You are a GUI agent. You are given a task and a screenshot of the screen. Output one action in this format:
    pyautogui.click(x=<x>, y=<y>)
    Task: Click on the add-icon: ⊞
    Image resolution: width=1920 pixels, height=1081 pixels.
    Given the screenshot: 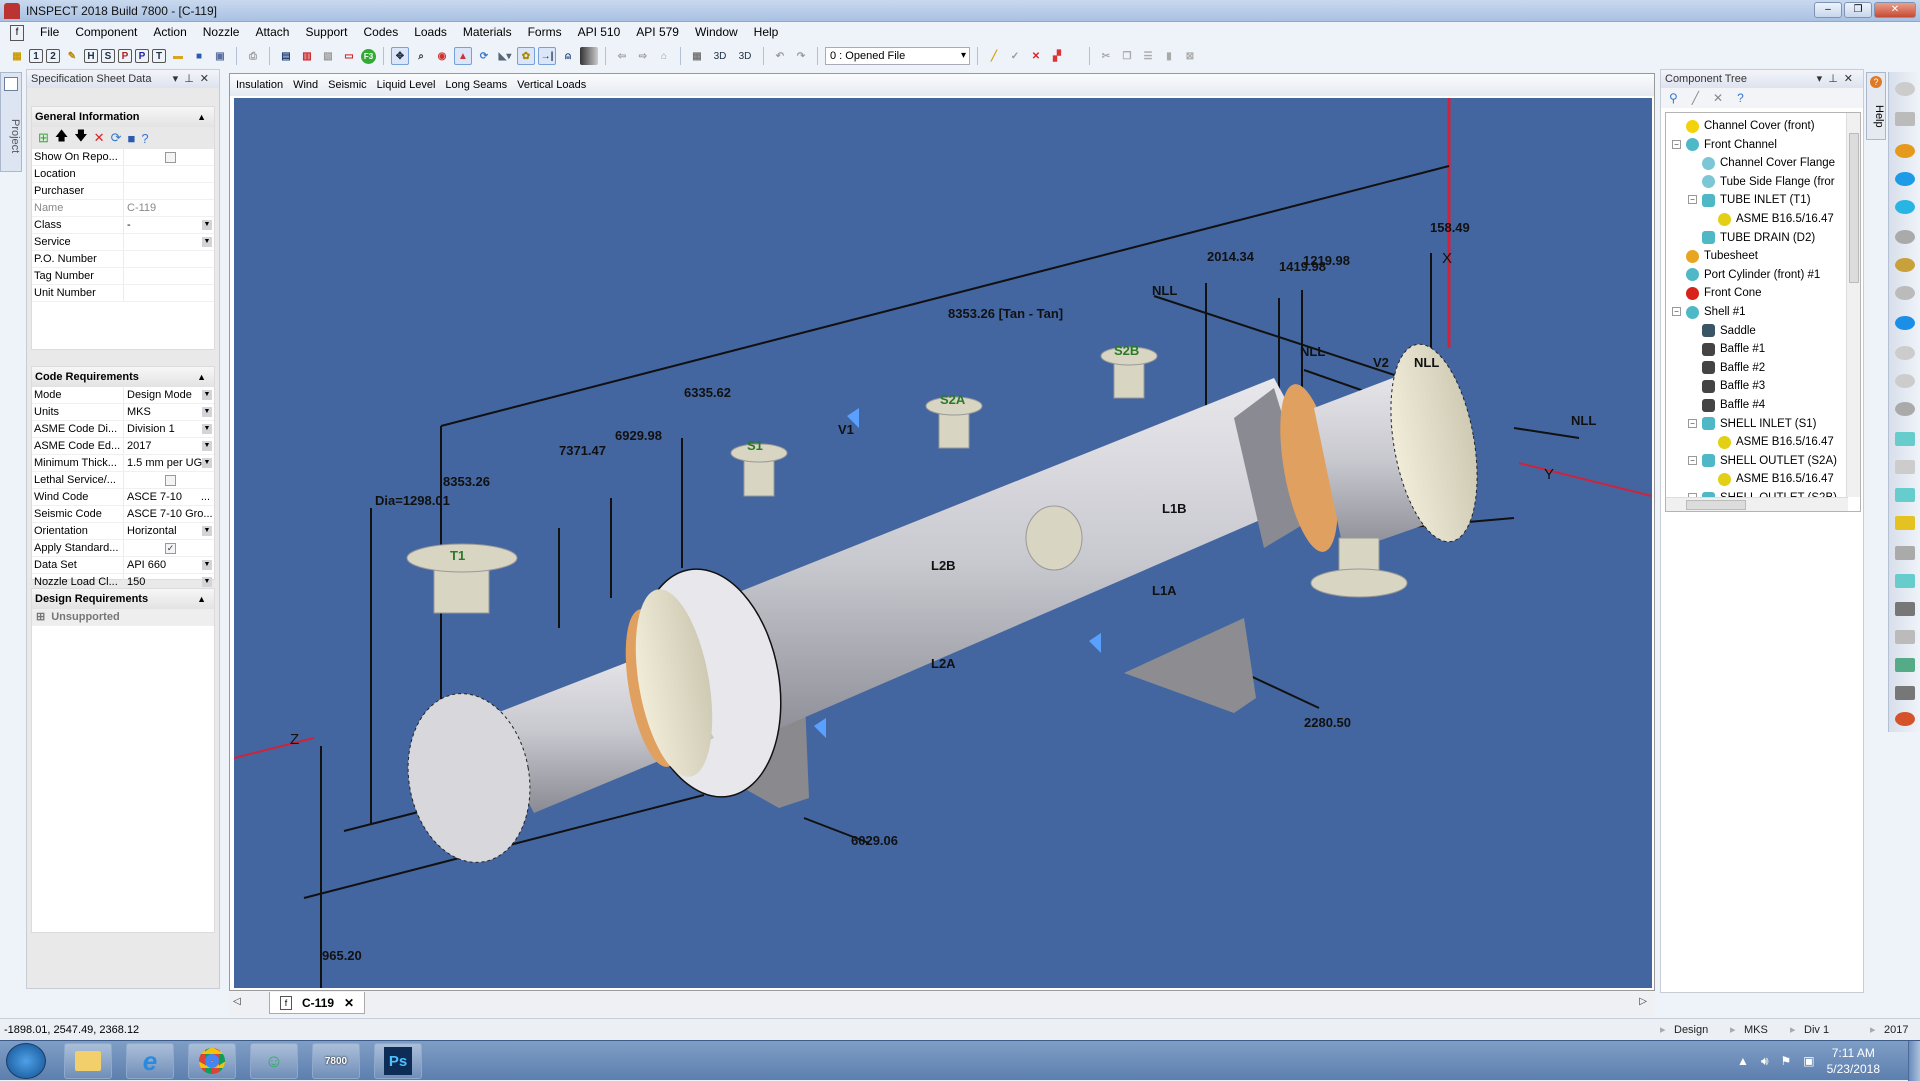 What is the action you would take?
    pyautogui.click(x=43, y=138)
    